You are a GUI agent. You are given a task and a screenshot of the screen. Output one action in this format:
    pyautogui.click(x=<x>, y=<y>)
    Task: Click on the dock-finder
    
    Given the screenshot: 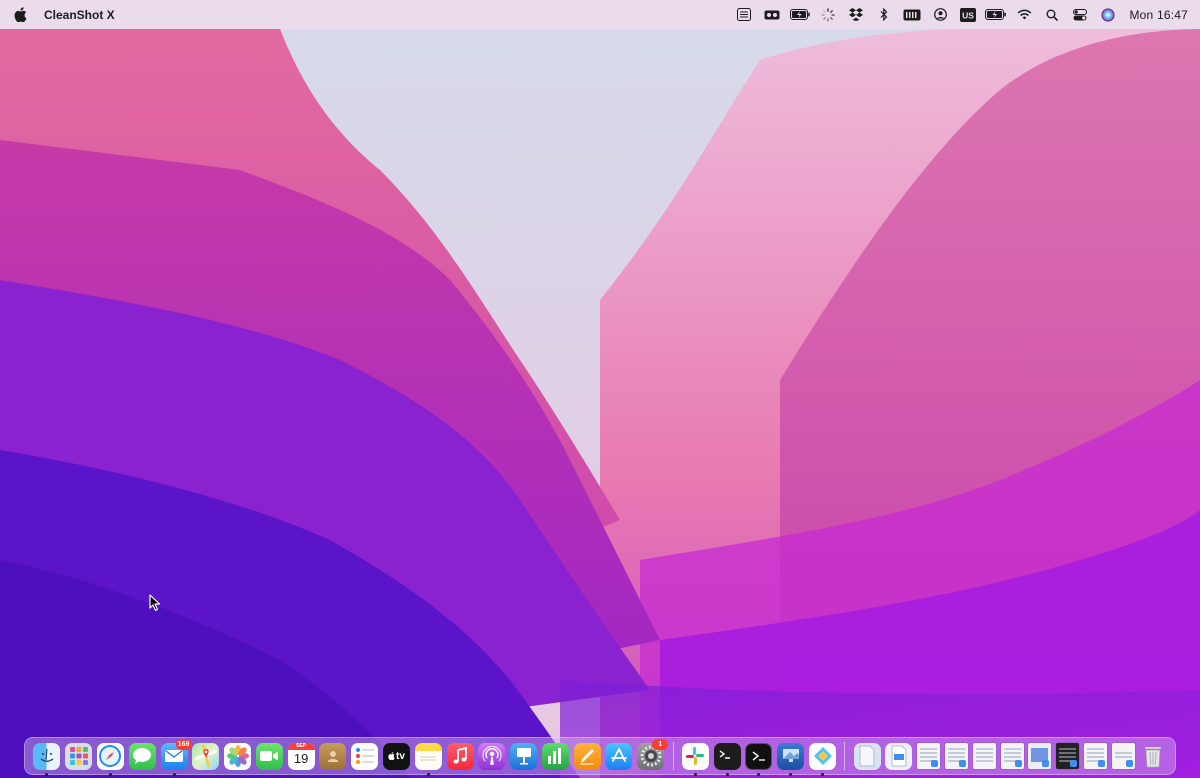 What is the action you would take?
    pyautogui.click(x=47, y=759)
    